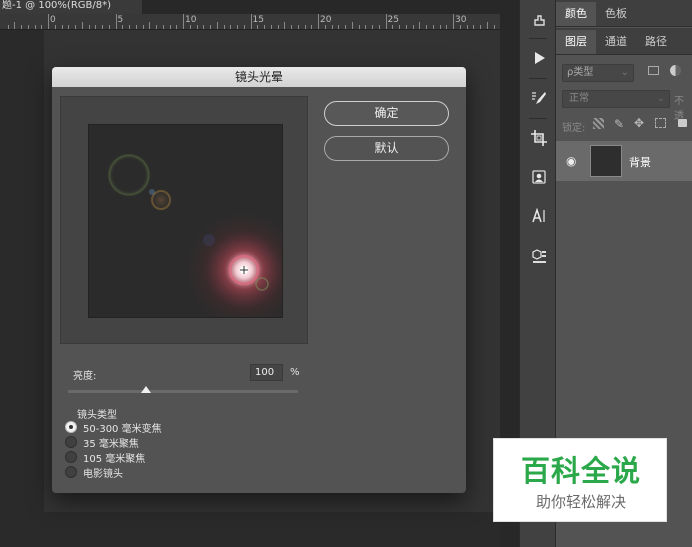 This screenshot has width=692, height=547. Describe the element at coordinates (639, 123) in the screenshot. I see `lock-position-icon: ✥` at that location.